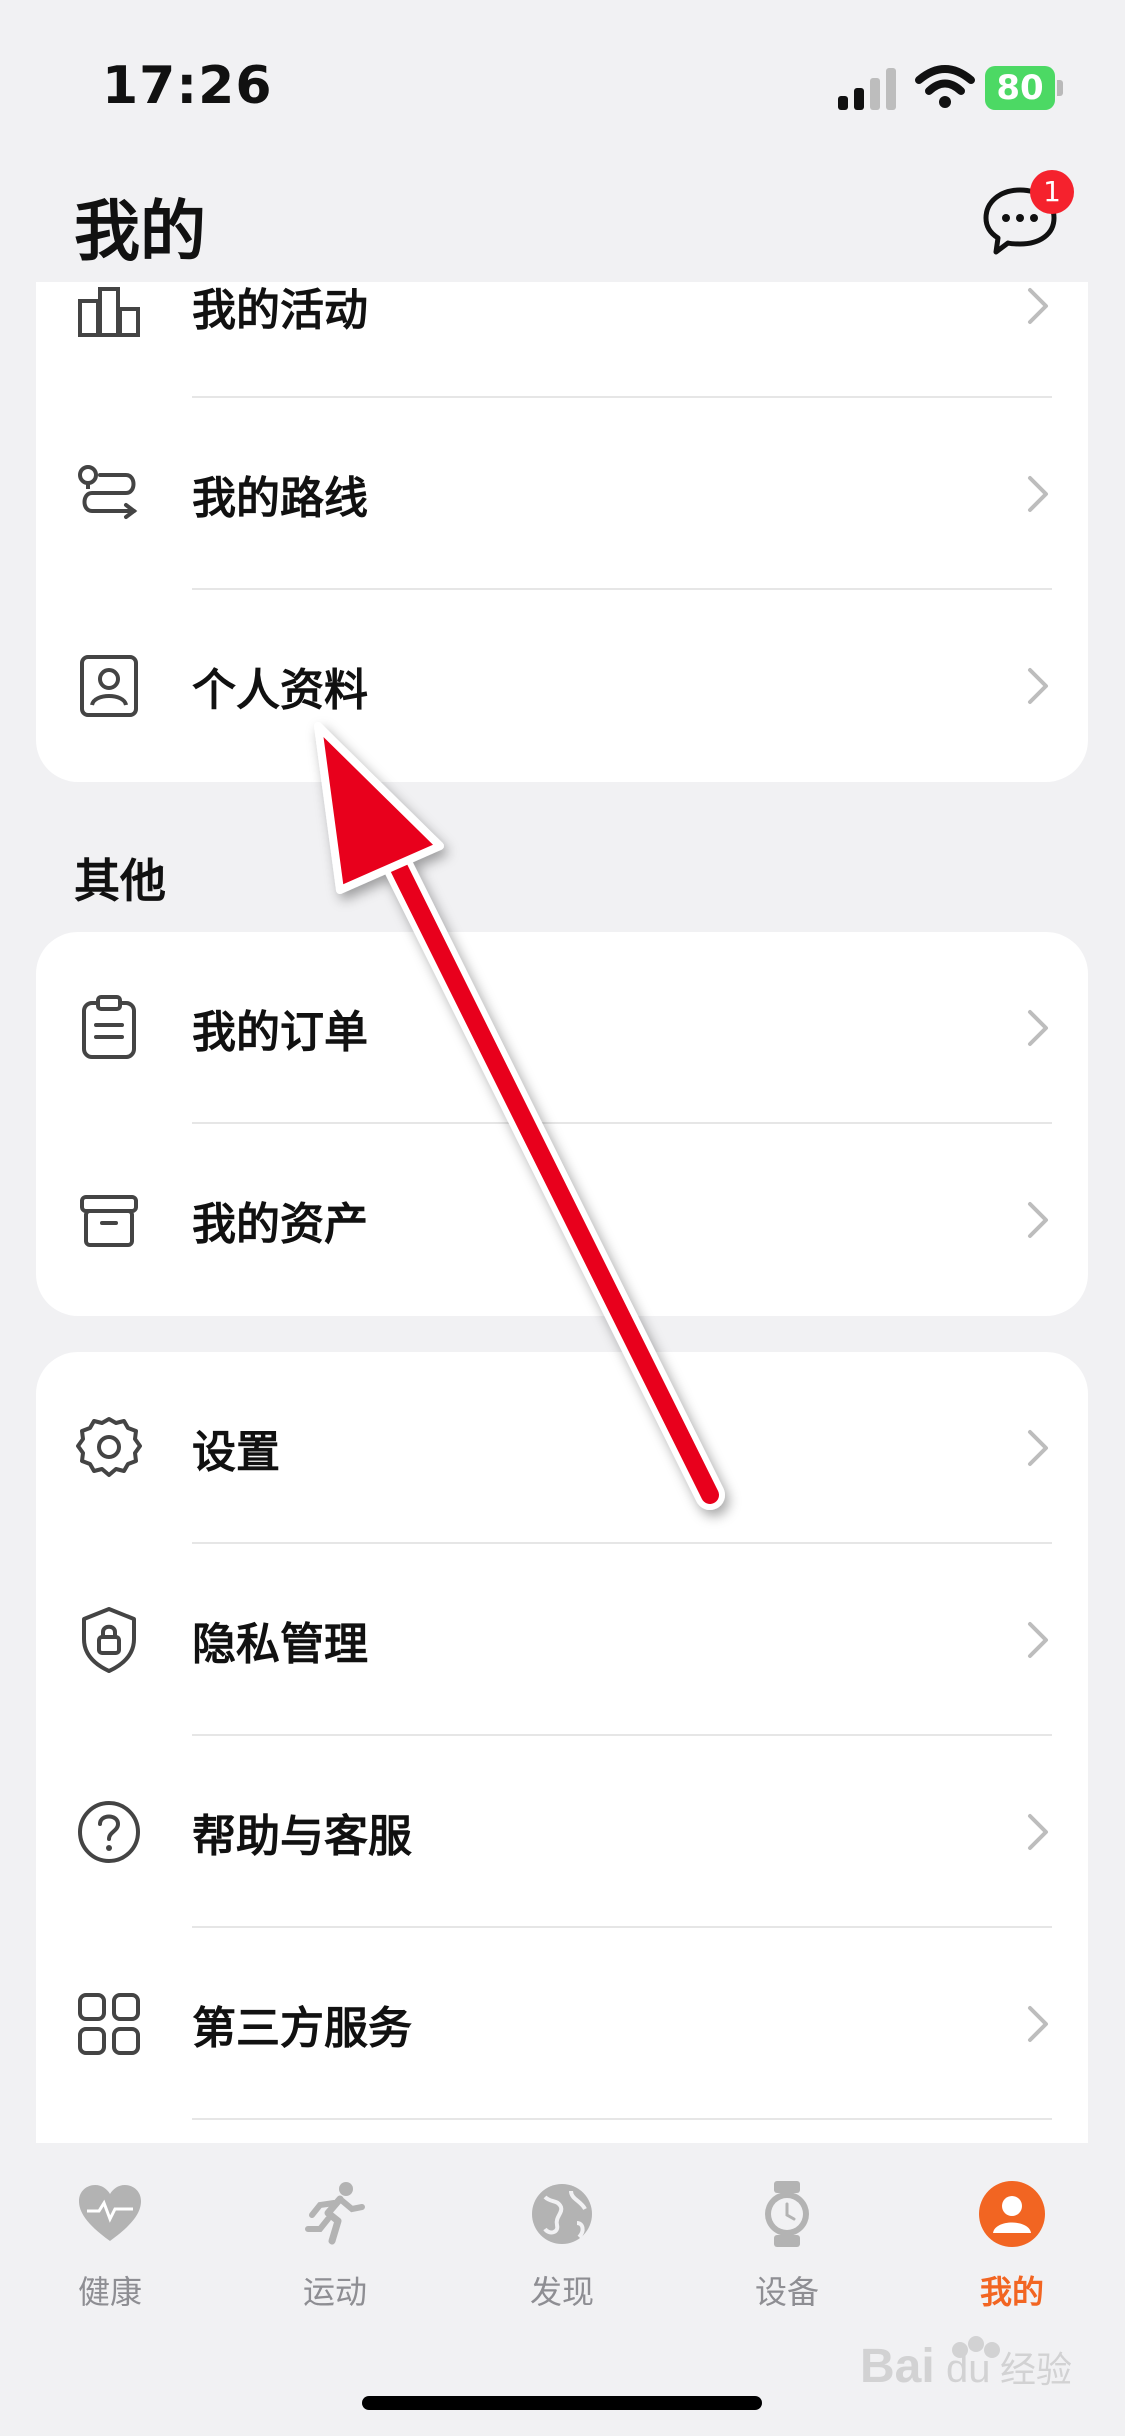 The image size is (1125, 2436). Describe the element at coordinates (110, 2249) in the screenshot. I see `tab-health: 健康` at that location.